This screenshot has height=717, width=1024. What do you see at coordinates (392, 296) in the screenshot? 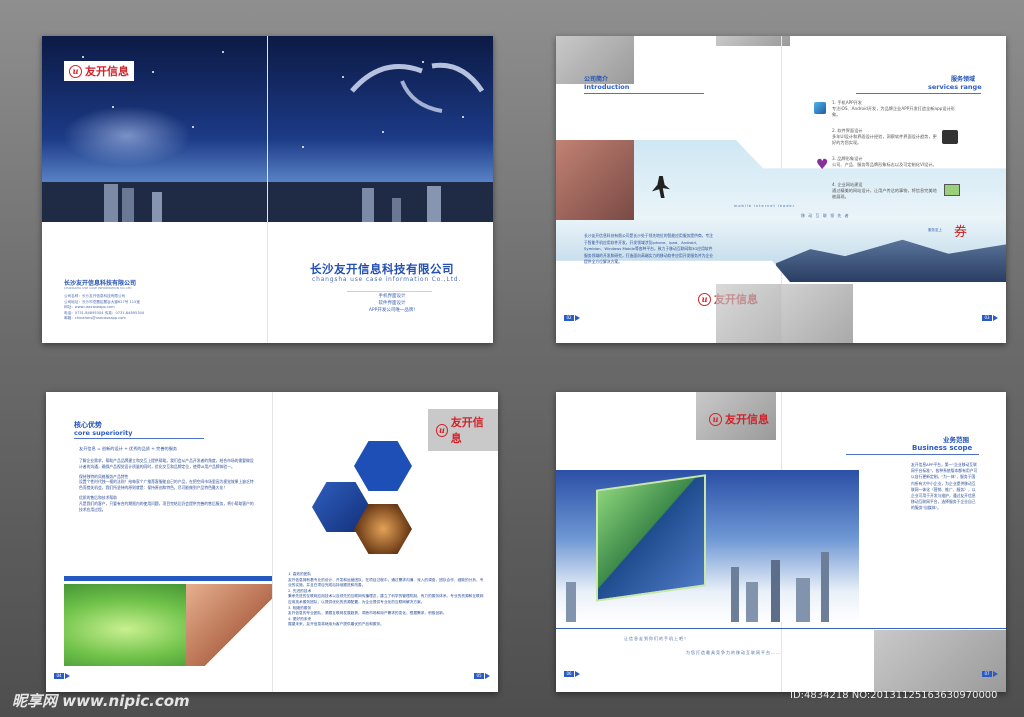
I see `service-line: 手机界面设计` at bounding box center [392, 296].